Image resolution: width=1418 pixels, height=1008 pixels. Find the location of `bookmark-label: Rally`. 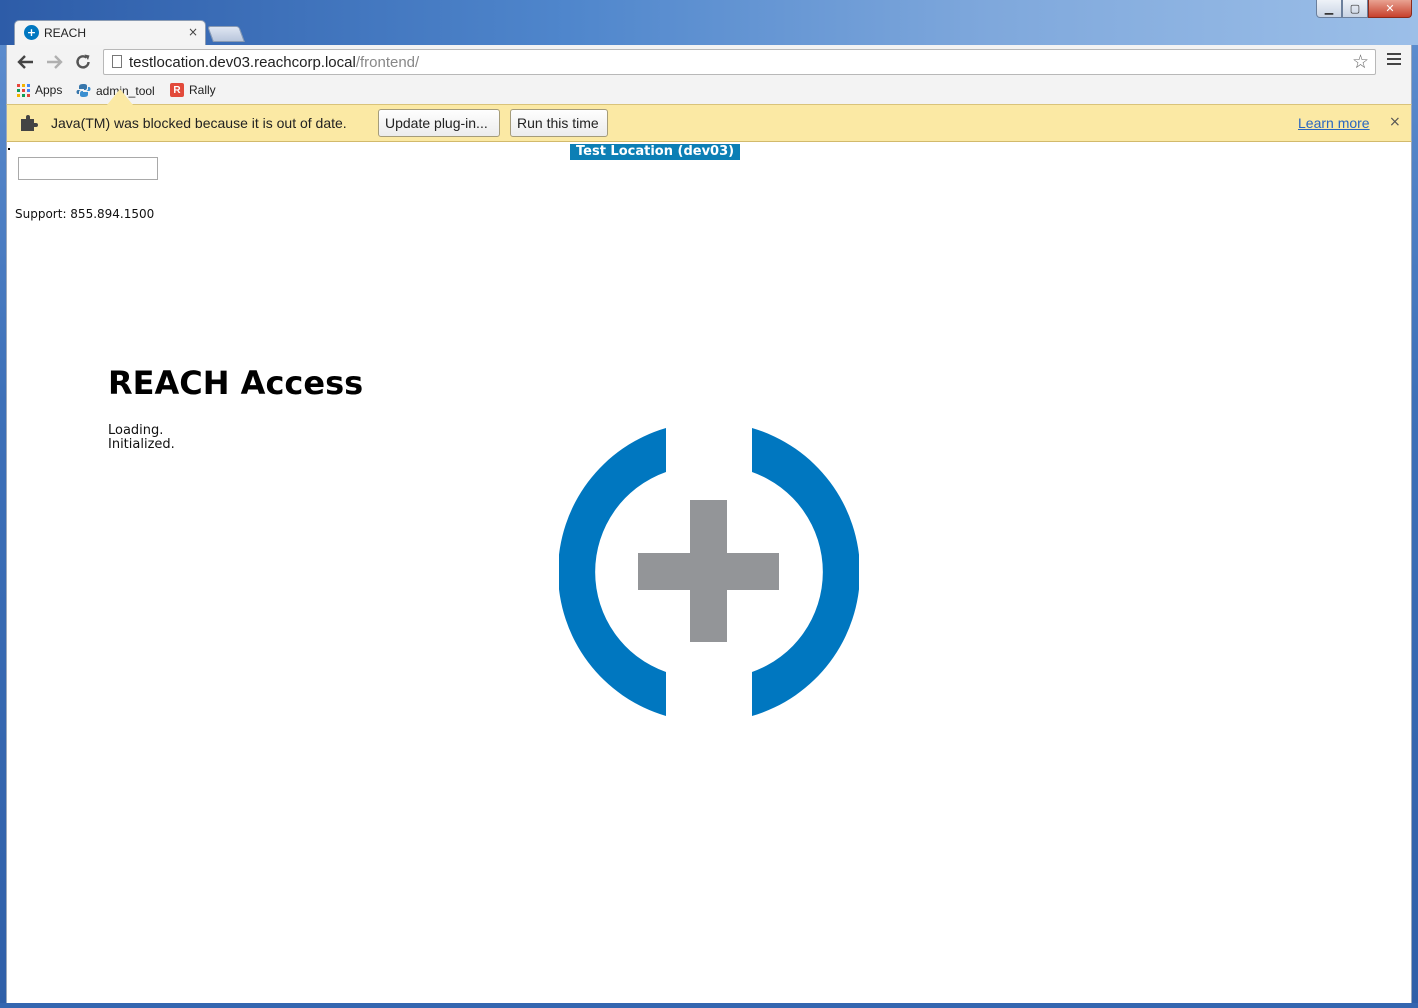

bookmark-label: Rally is located at coordinates (202, 90).